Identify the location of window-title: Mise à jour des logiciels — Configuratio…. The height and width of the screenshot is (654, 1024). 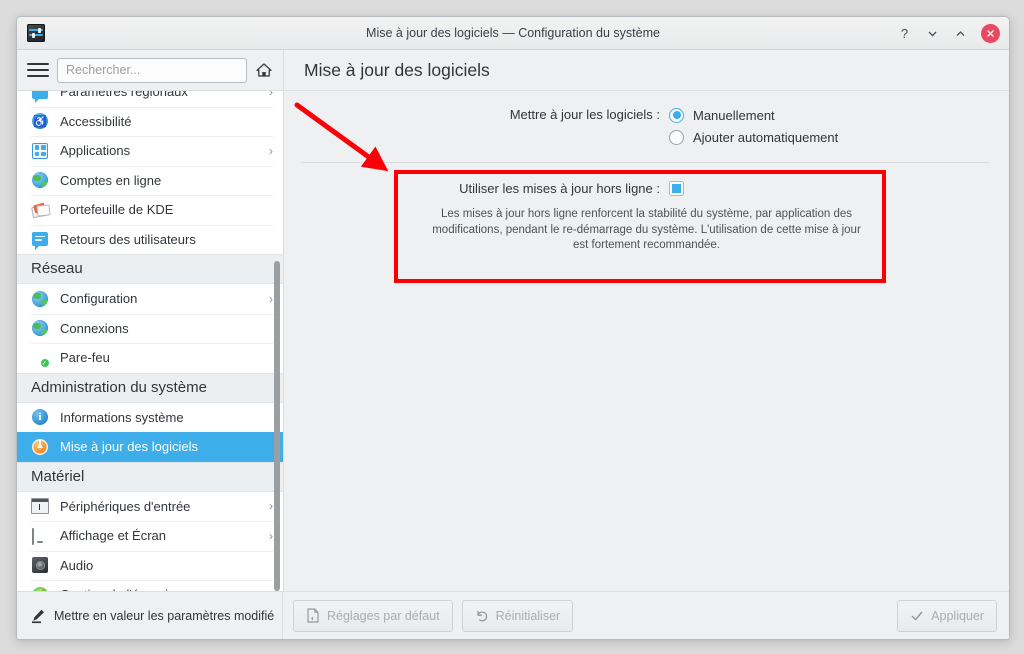
(513, 33).